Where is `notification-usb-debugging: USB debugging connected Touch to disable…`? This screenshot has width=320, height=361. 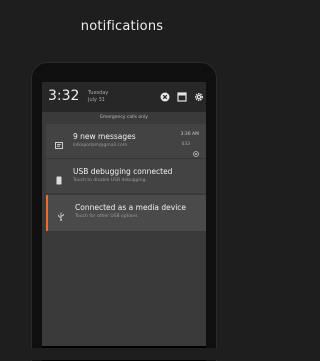
notification-usb-debugging: USB debugging connected Touch to disable… is located at coordinates (126, 175).